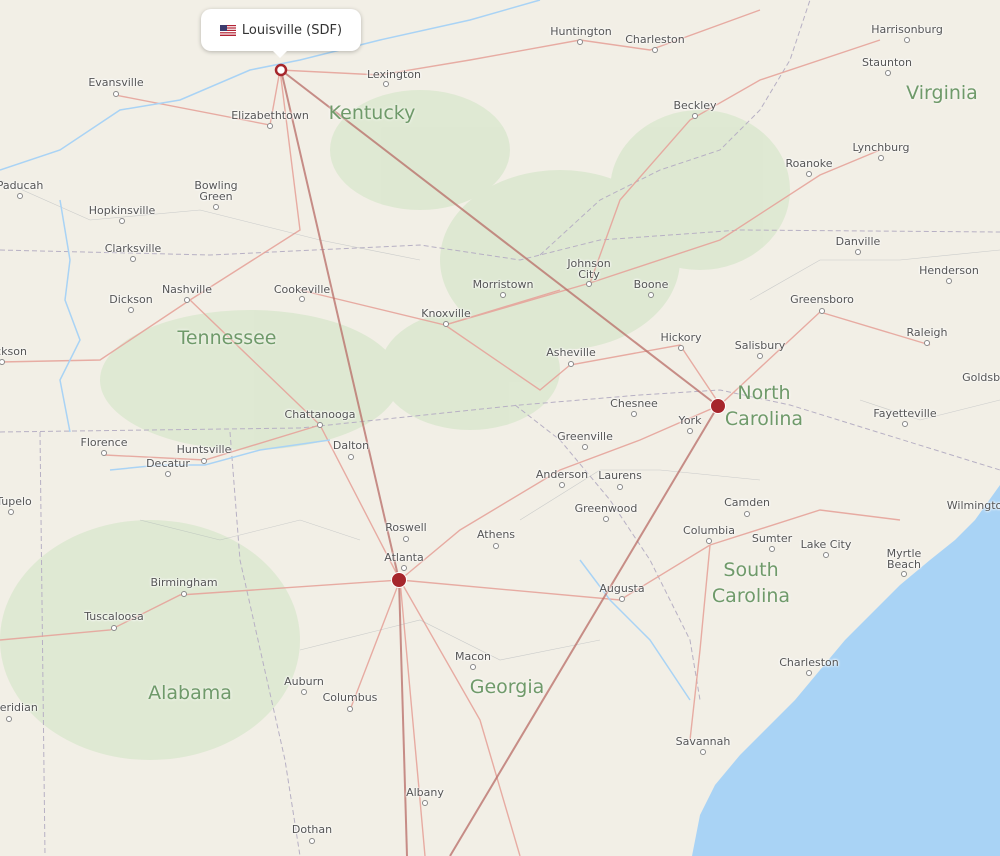 Image resolution: width=1000 pixels, height=856 pixels. Describe the element at coordinates (942, 93) in the screenshot. I see `state-label-virginia: Virginia` at that location.